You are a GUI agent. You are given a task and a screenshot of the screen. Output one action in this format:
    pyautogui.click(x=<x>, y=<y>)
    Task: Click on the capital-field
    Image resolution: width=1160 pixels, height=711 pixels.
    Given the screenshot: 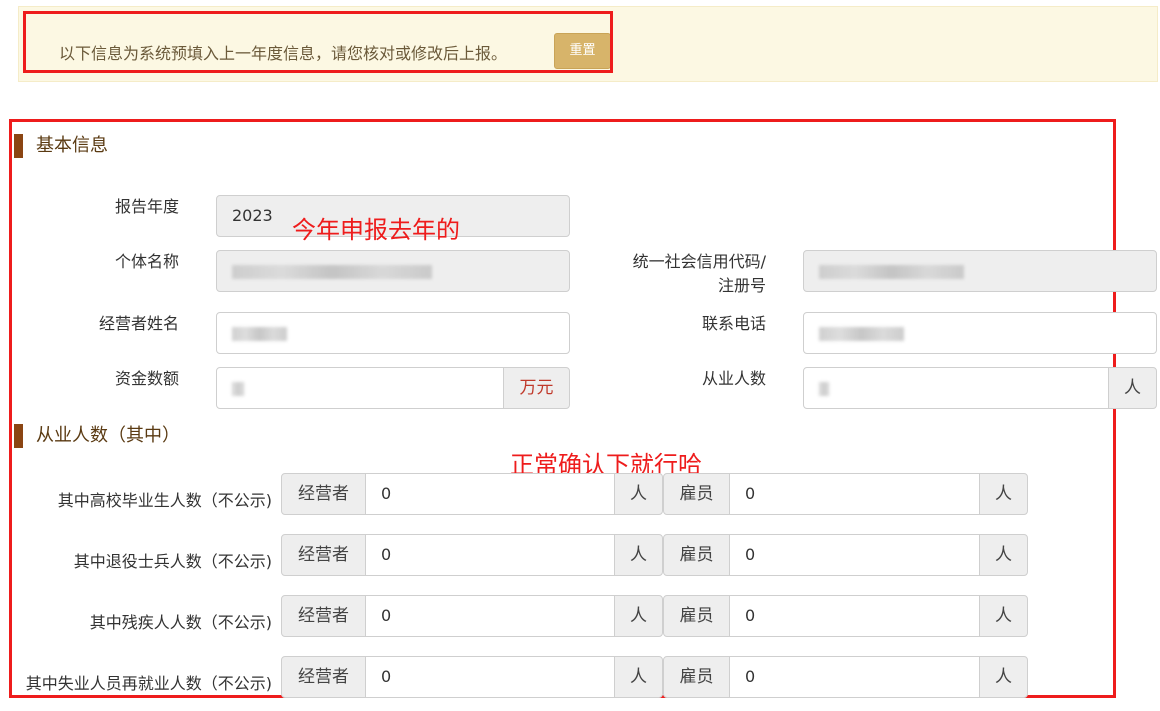 What is the action you would take?
    pyautogui.click(x=360, y=388)
    